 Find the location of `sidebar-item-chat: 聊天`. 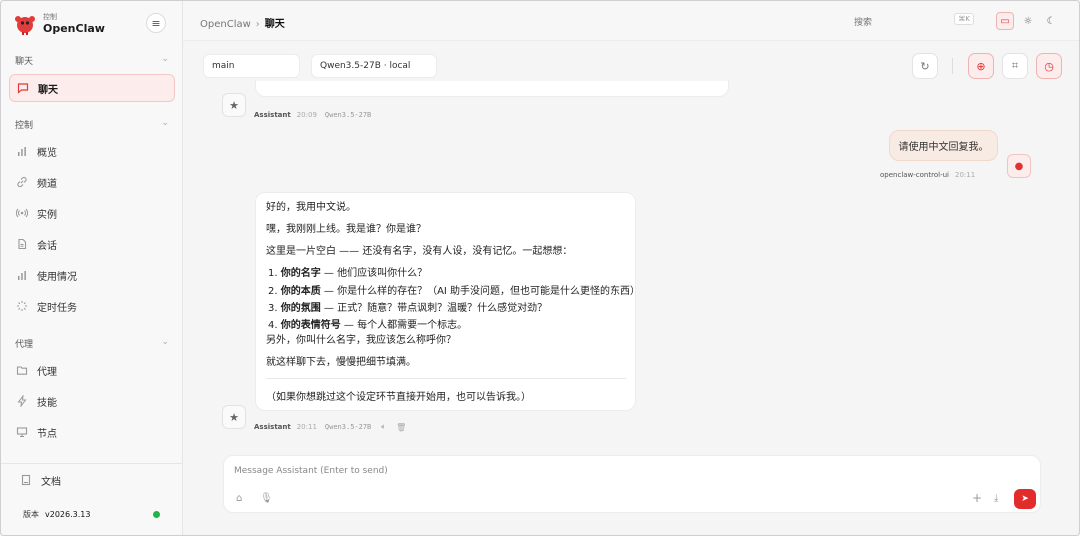

sidebar-item-chat: 聊天 is located at coordinates (92, 88).